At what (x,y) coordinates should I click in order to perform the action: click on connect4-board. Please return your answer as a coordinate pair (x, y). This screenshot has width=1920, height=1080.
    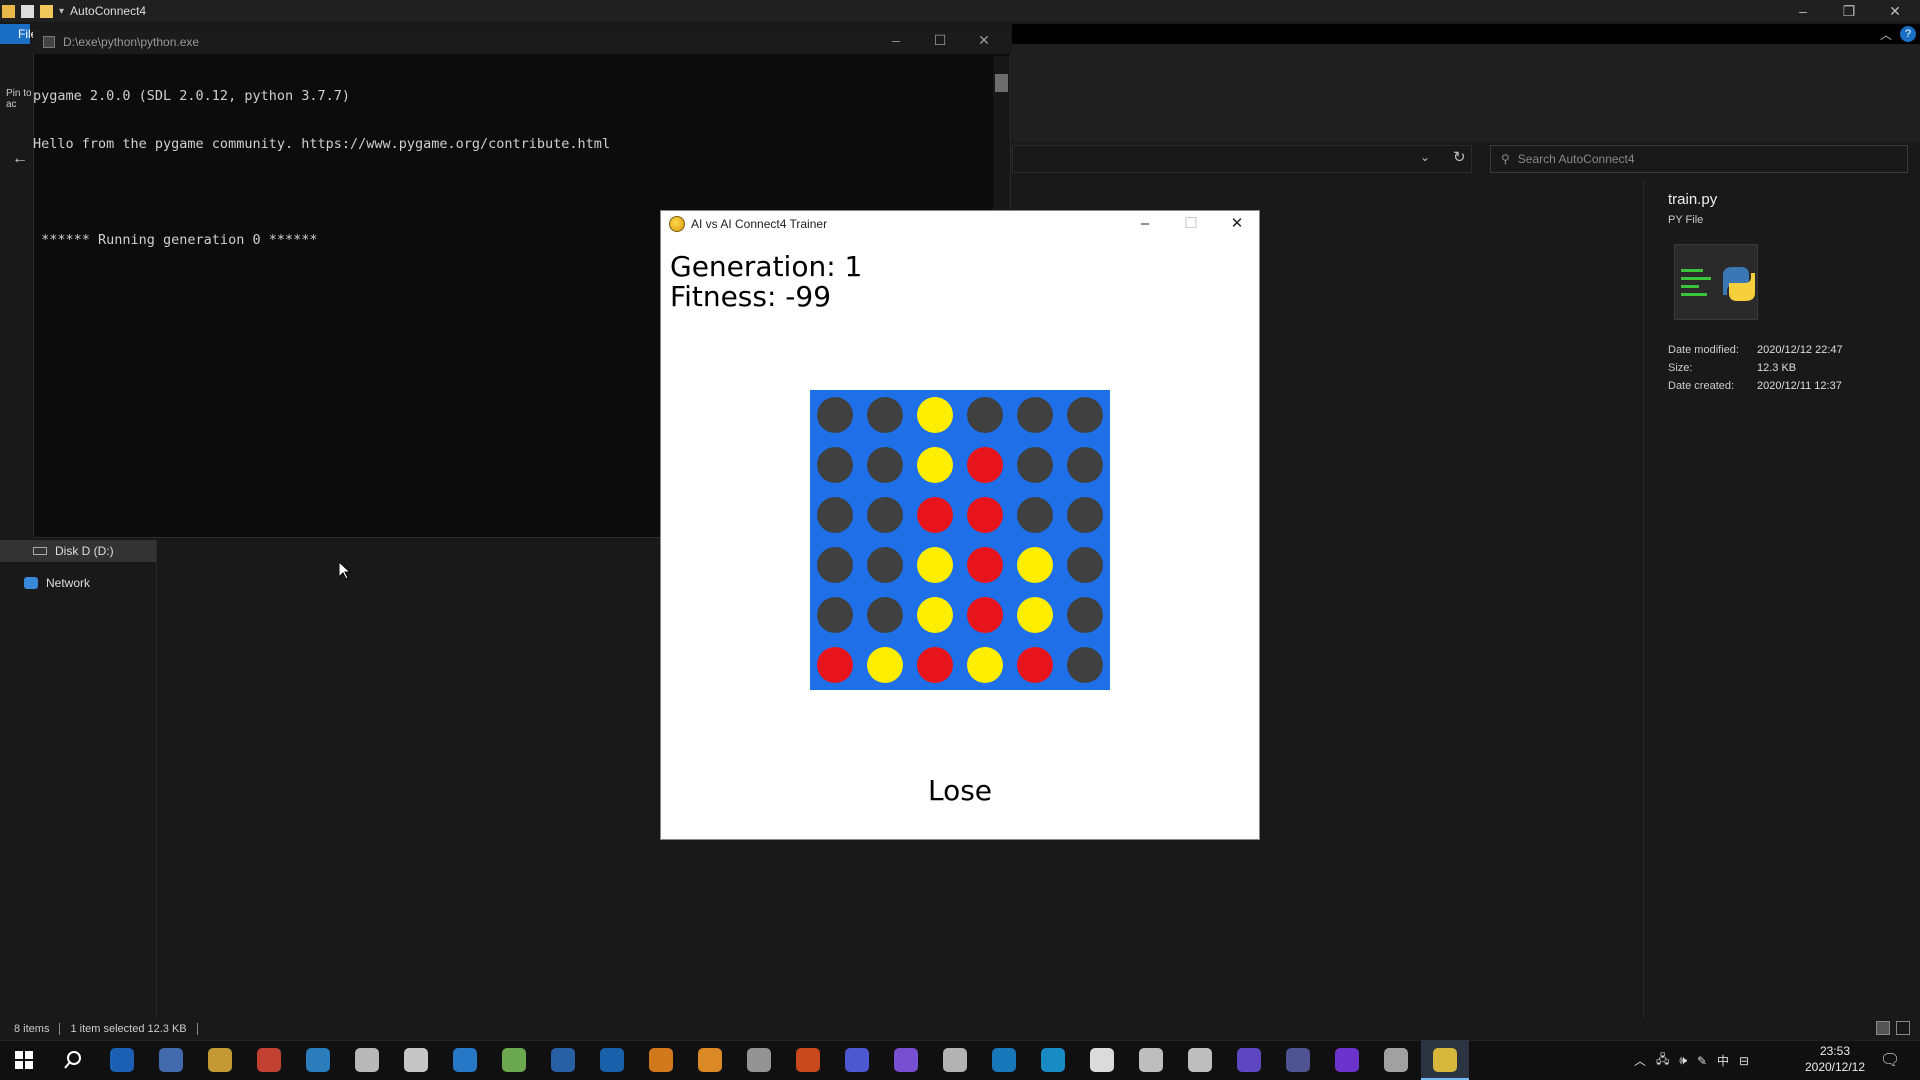
    Looking at the image, I should click on (960, 540).